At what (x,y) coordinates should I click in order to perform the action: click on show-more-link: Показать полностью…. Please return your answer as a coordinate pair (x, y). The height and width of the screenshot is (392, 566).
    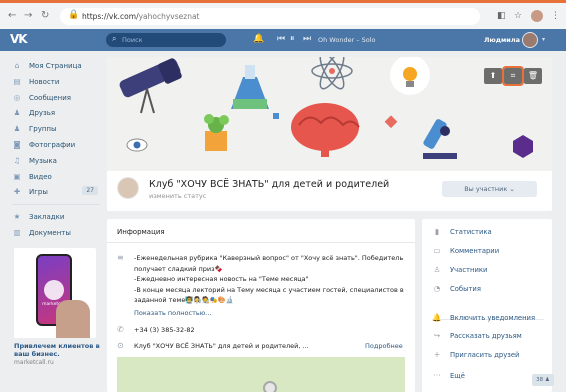
    Looking at the image, I should click on (173, 313).